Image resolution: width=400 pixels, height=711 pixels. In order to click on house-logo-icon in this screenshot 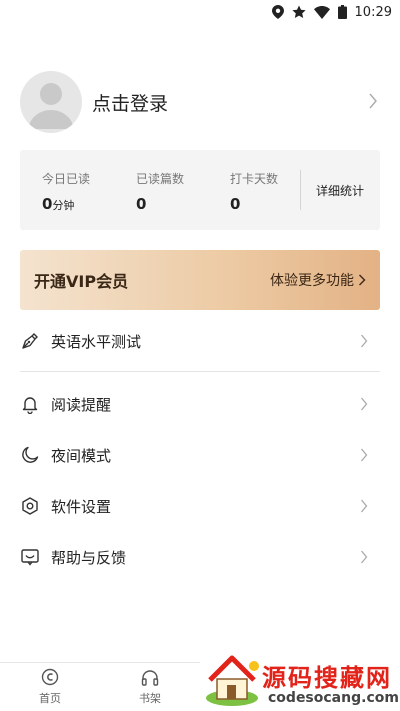, I will do `click(232, 680)`.